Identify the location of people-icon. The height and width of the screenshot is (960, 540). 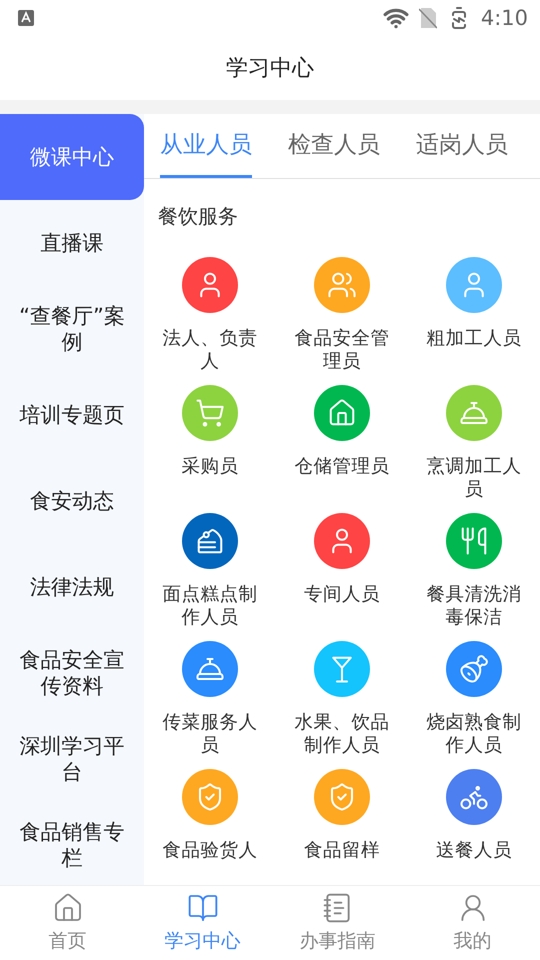
(342, 285).